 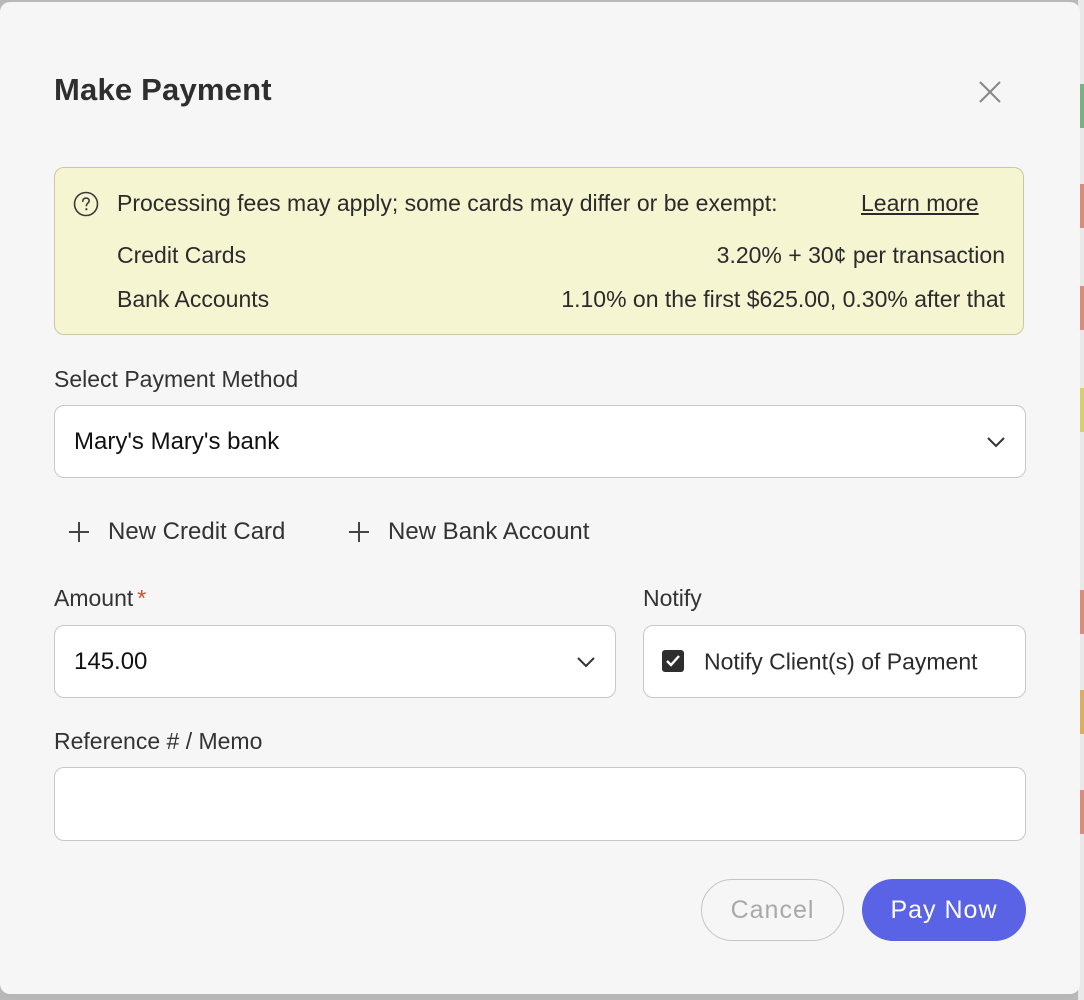 I want to click on learn-more-link: Learn more, so click(x=920, y=203).